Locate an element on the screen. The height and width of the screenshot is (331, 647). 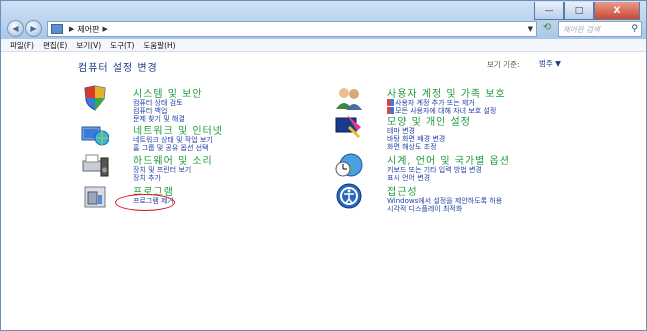
highlight-circle is located at coordinates (145, 202).